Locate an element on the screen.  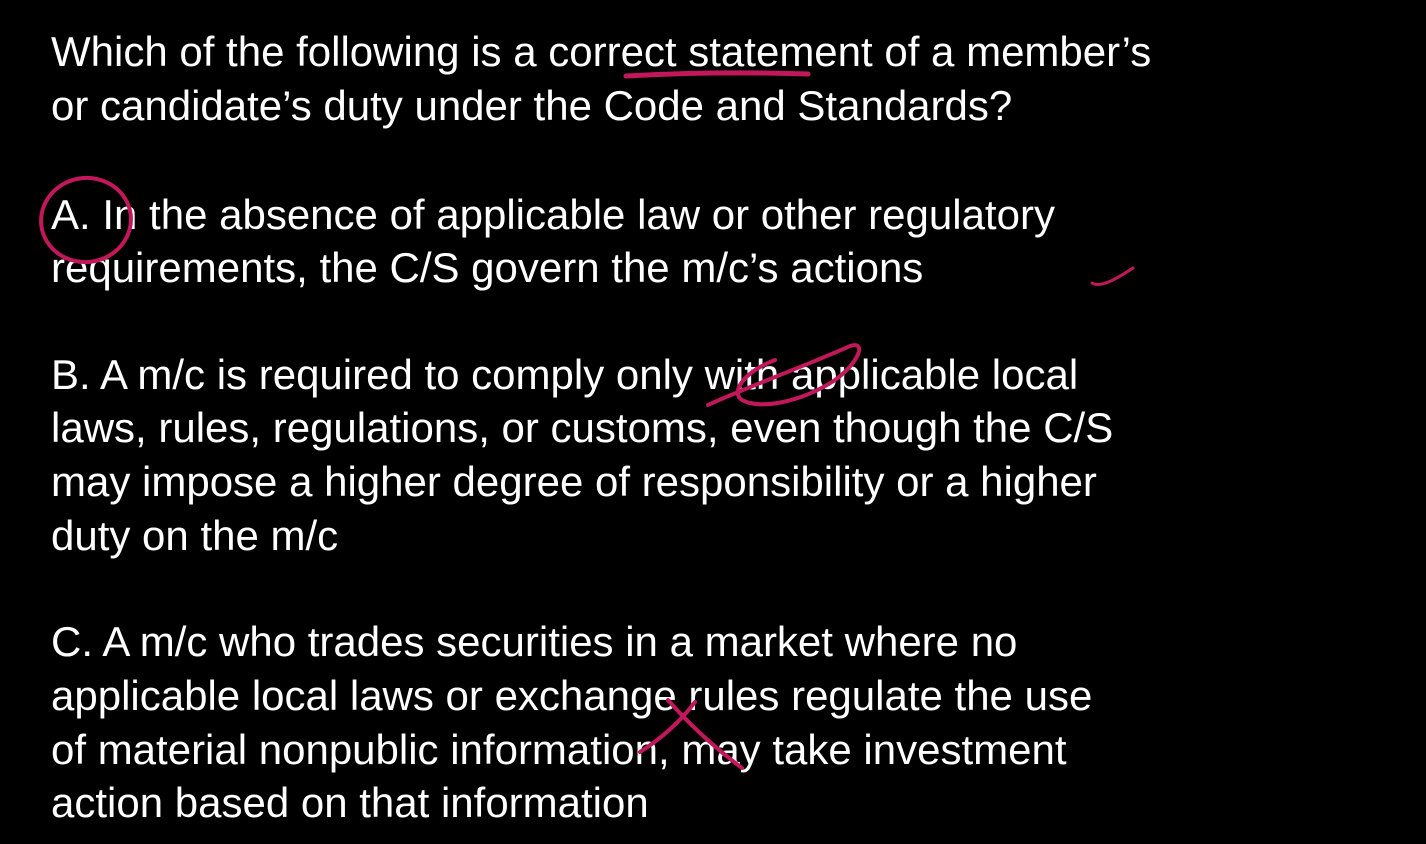
option-c-line-4: action based on that information is located at coordinates (350, 802).